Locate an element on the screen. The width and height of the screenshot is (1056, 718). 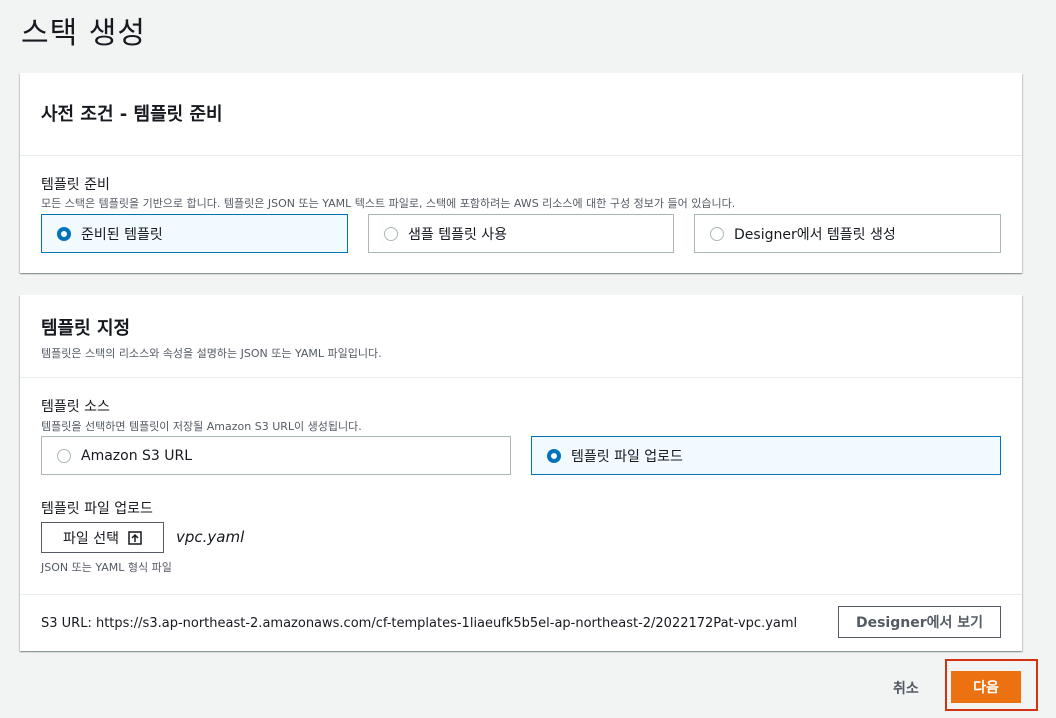
prerequisite-header: 사전 조건 - 템플릿 준비 is located at coordinates (521, 114).